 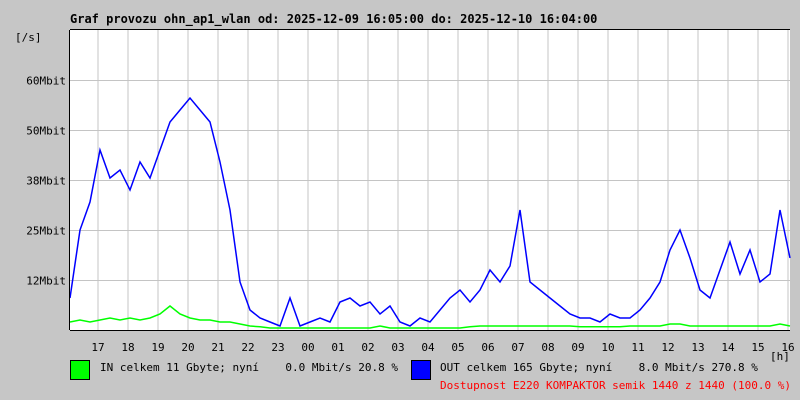 What do you see at coordinates (547, 347) in the screenshot?
I see `x-tick-label: 08` at bounding box center [547, 347].